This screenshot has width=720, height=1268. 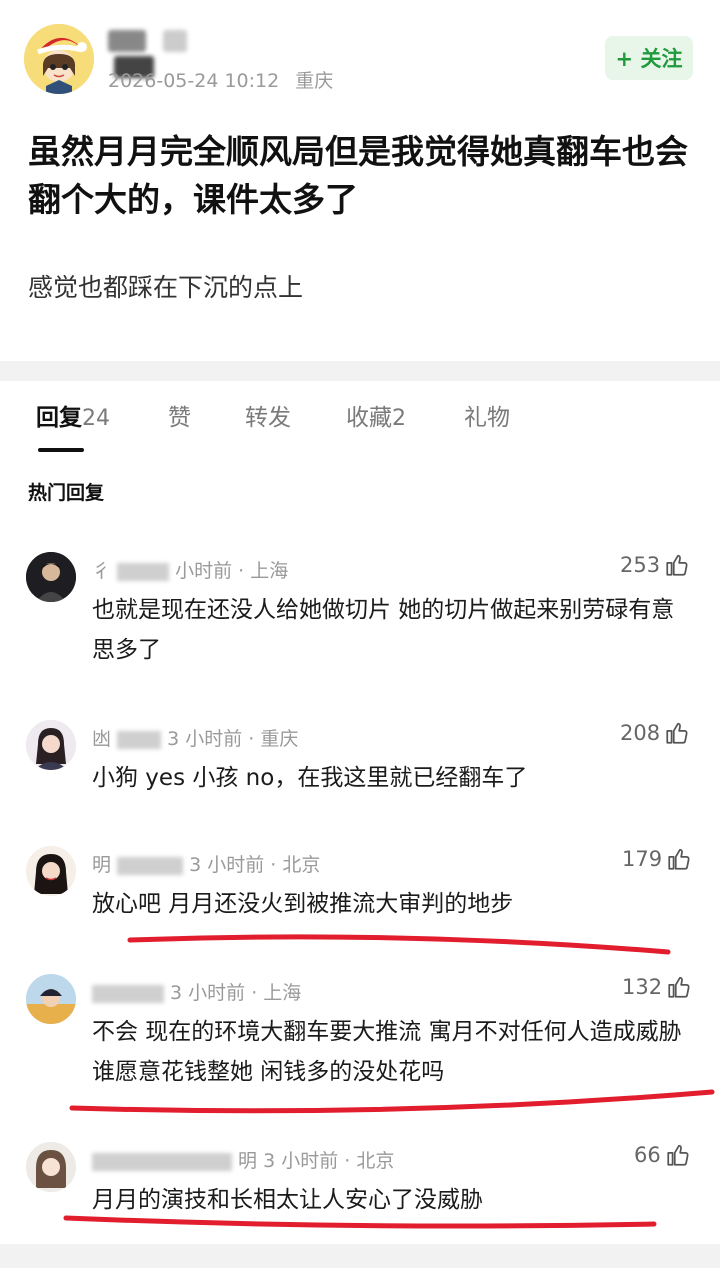 I want to click on comment-meta: 凼 3 小时前 · 重庆, so click(x=195, y=737).